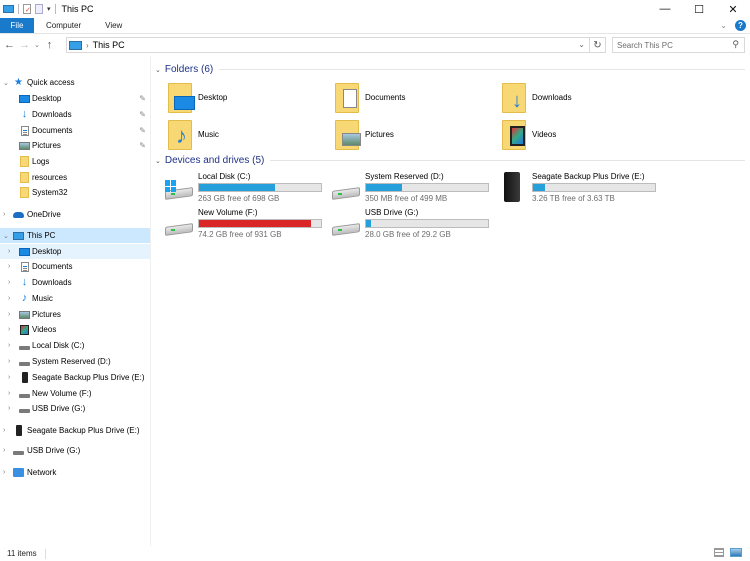 The height and width of the screenshot is (561, 750). What do you see at coordinates (582, 100) in the screenshot?
I see `folder-tile-downloads: ↓ Downloads` at bounding box center [582, 100].